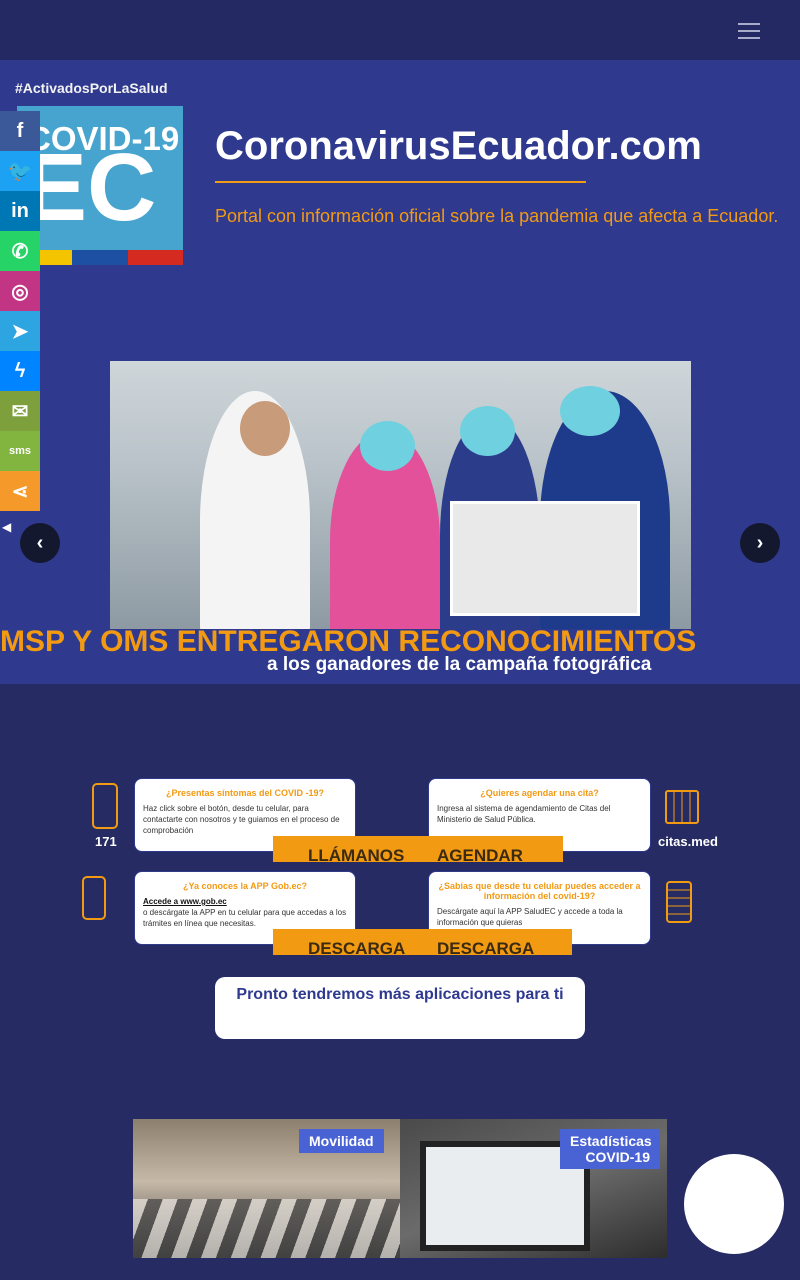  What do you see at coordinates (20, 371) in the screenshot?
I see `messenger-icon: ϟ` at bounding box center [20, 371].